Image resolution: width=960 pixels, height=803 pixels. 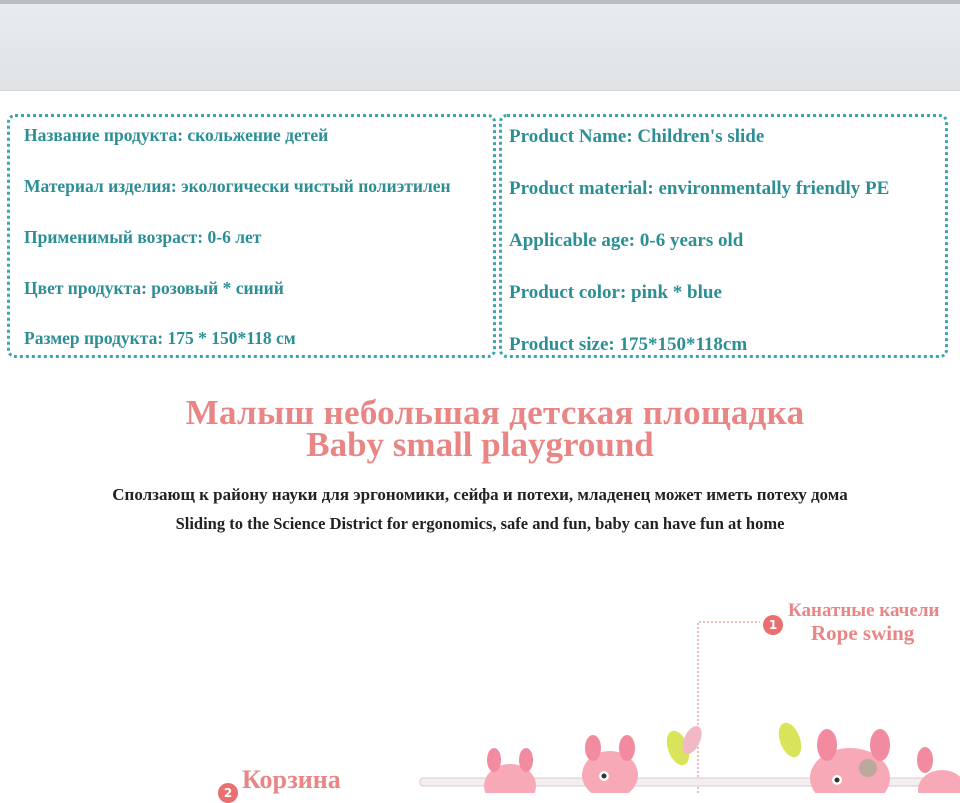 I want to click on spec-age-en: Applicable age: 0-6 years old, so click(x=626, y=240).